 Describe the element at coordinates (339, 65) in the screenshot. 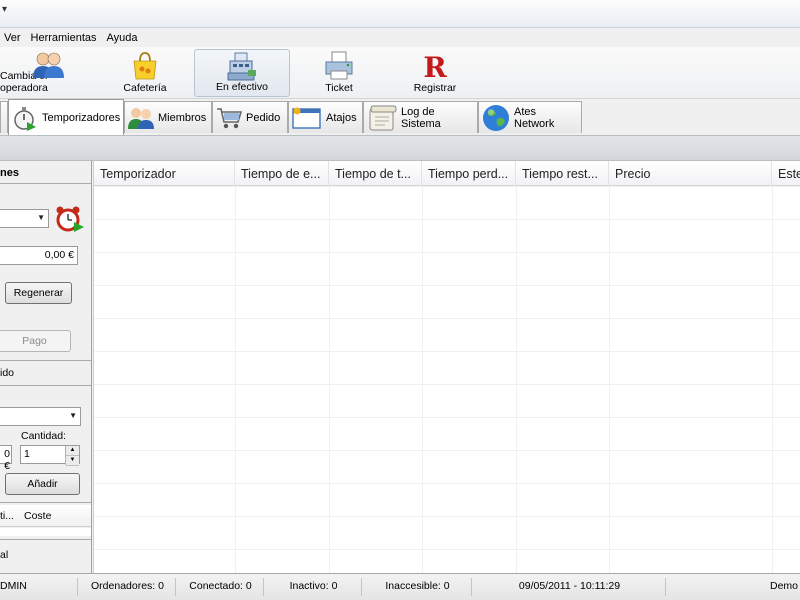

I see `printer-icon` at that location.